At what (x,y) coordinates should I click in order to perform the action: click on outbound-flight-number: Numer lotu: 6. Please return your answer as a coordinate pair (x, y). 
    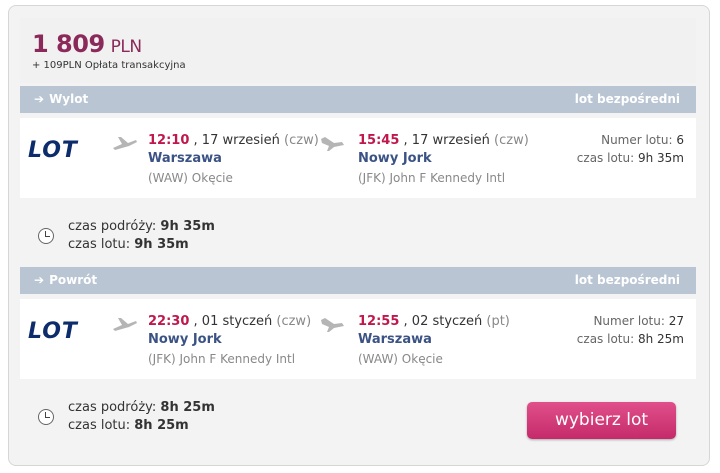
    Looking at the image, I should click on (642, 140).